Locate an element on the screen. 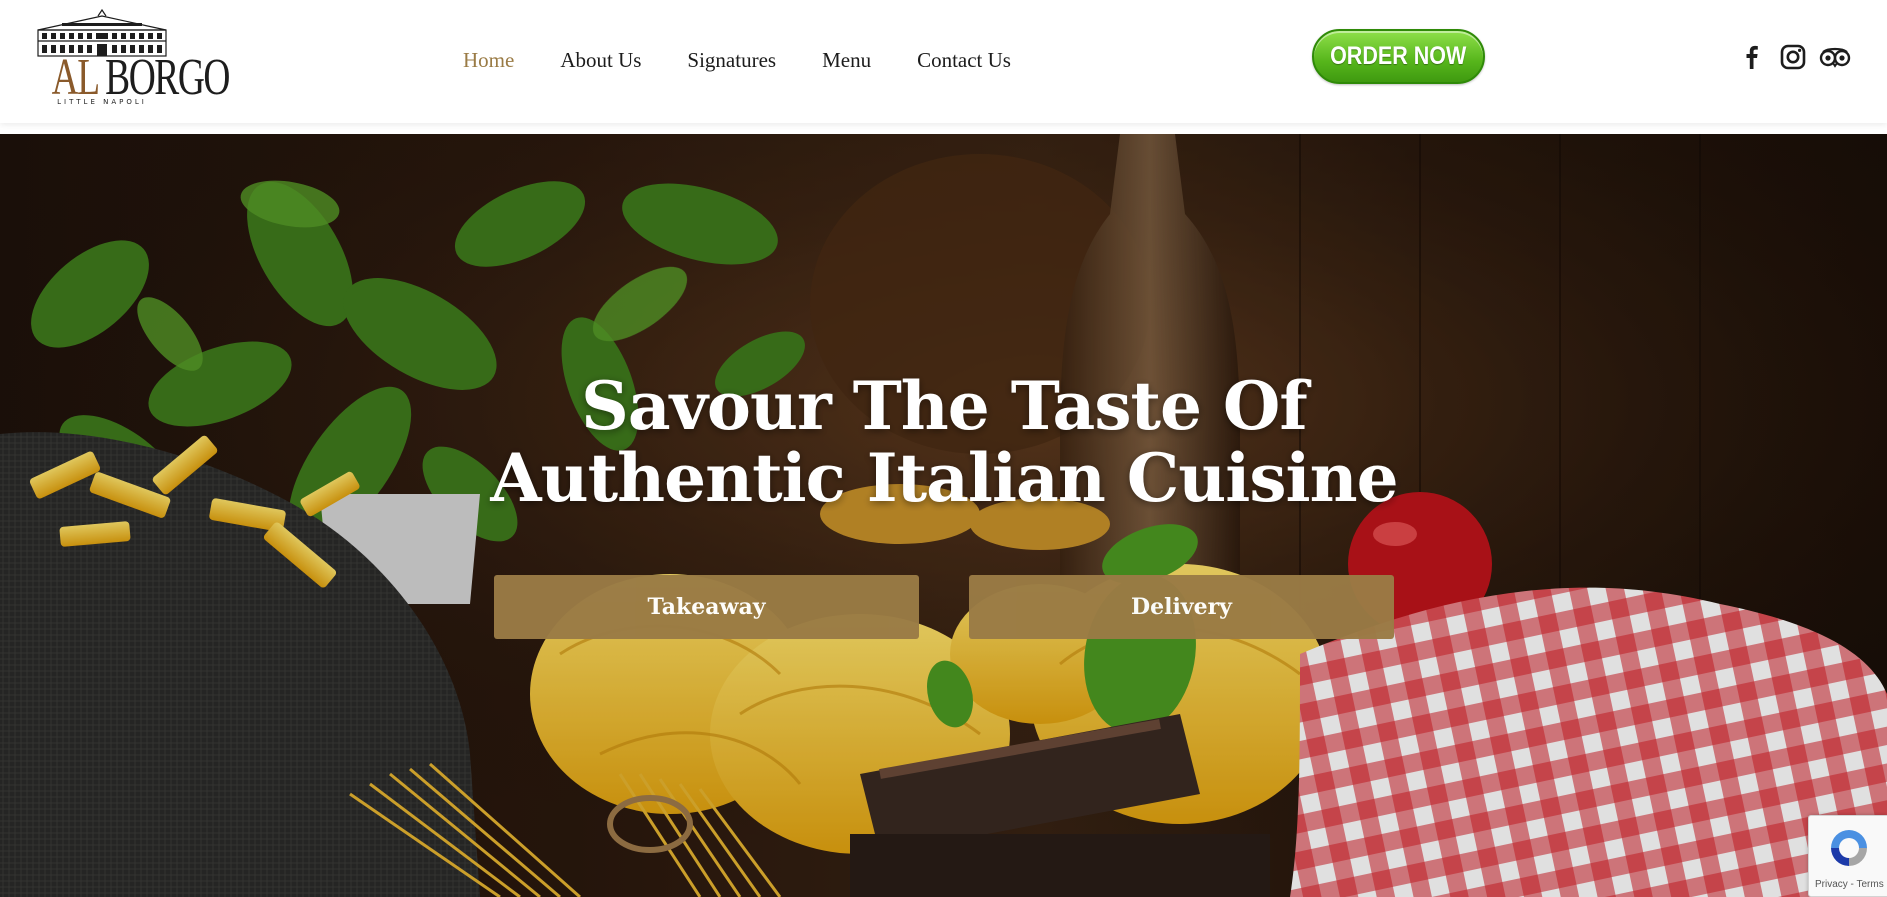  nav-home: Home is located at coordinates (488, 60).